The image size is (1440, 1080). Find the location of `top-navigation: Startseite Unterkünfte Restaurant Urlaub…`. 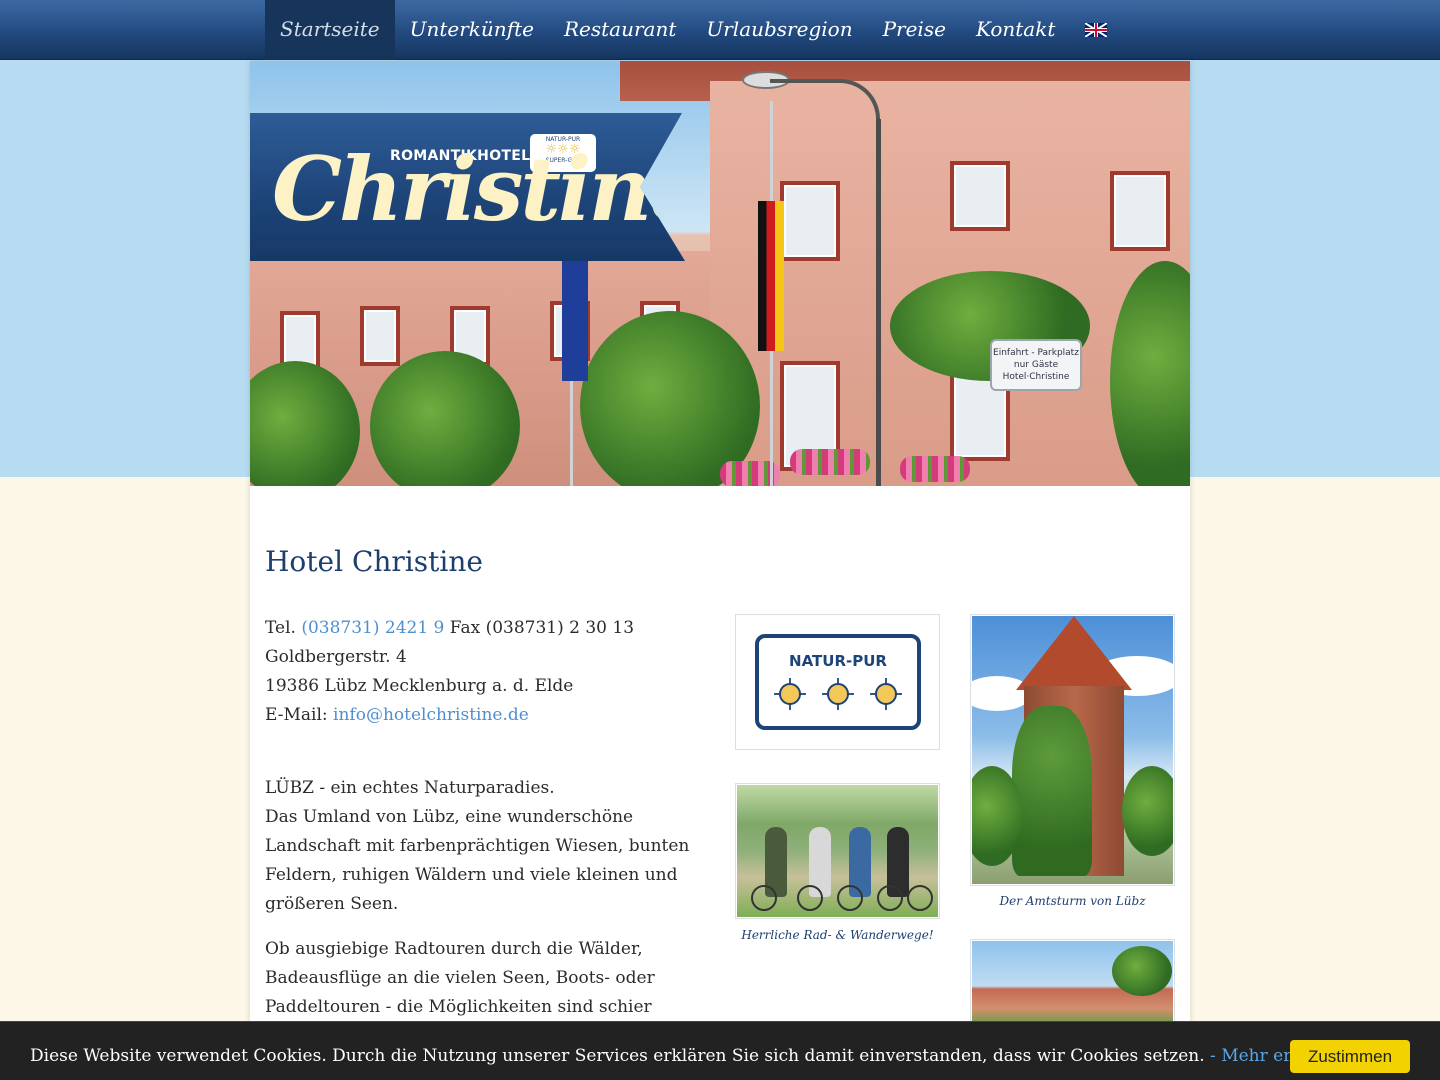

top-navigation: Startseite Unterkünfte Restaurant Urlaub… is located at coordinates (720, 30).